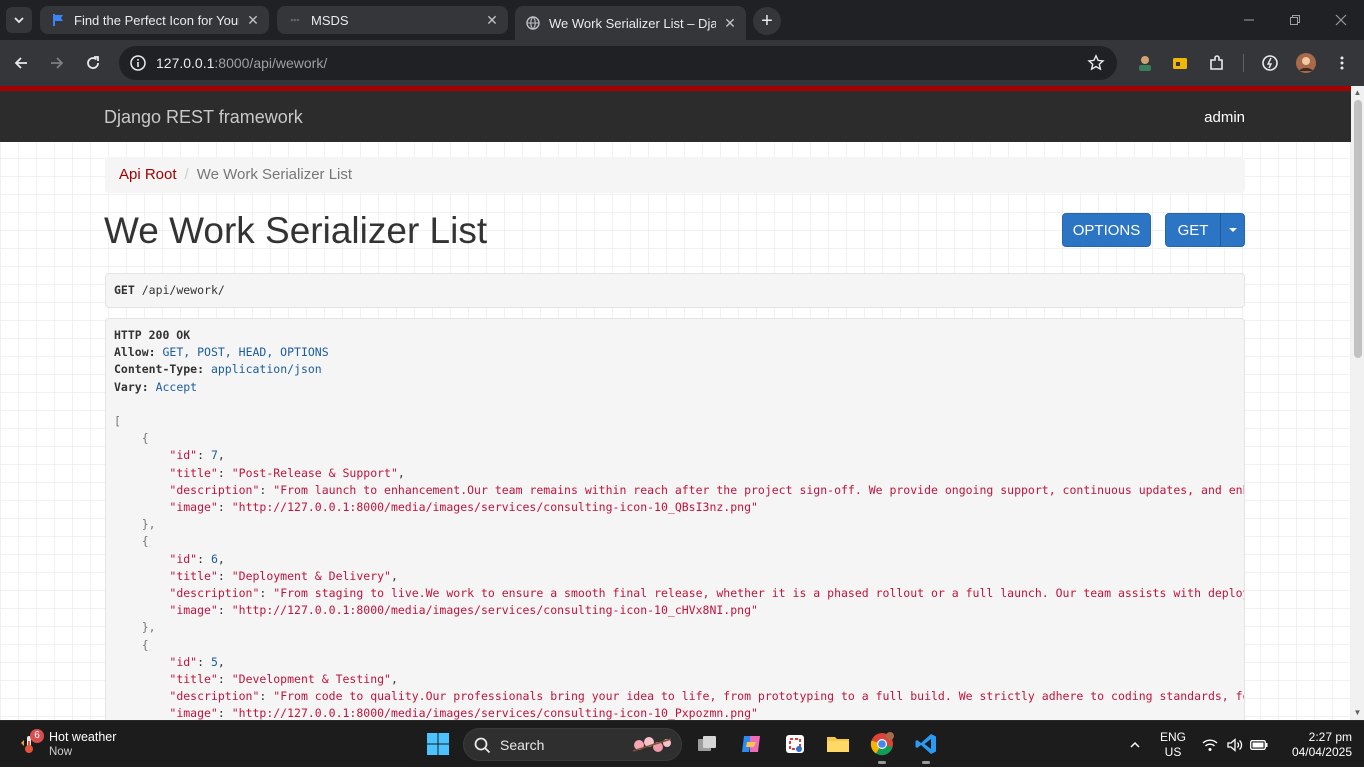  I want to click on scroll-up-arrow-icon: ▲, so click(1357, 92).